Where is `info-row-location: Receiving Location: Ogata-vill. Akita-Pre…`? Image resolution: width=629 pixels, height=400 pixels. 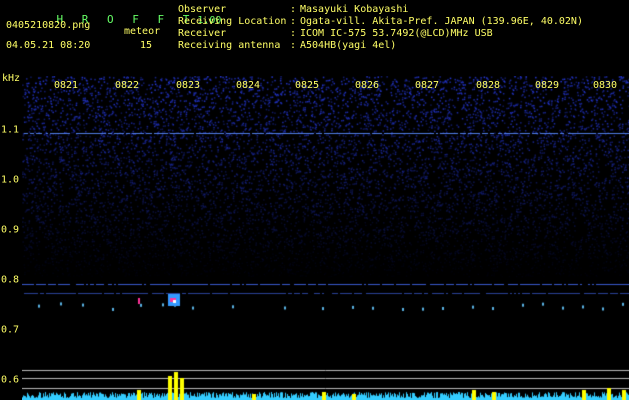 info-row-location: Receiving Location: Ogata-vill. Akita-Pre… is located at coordinates (380, 22).